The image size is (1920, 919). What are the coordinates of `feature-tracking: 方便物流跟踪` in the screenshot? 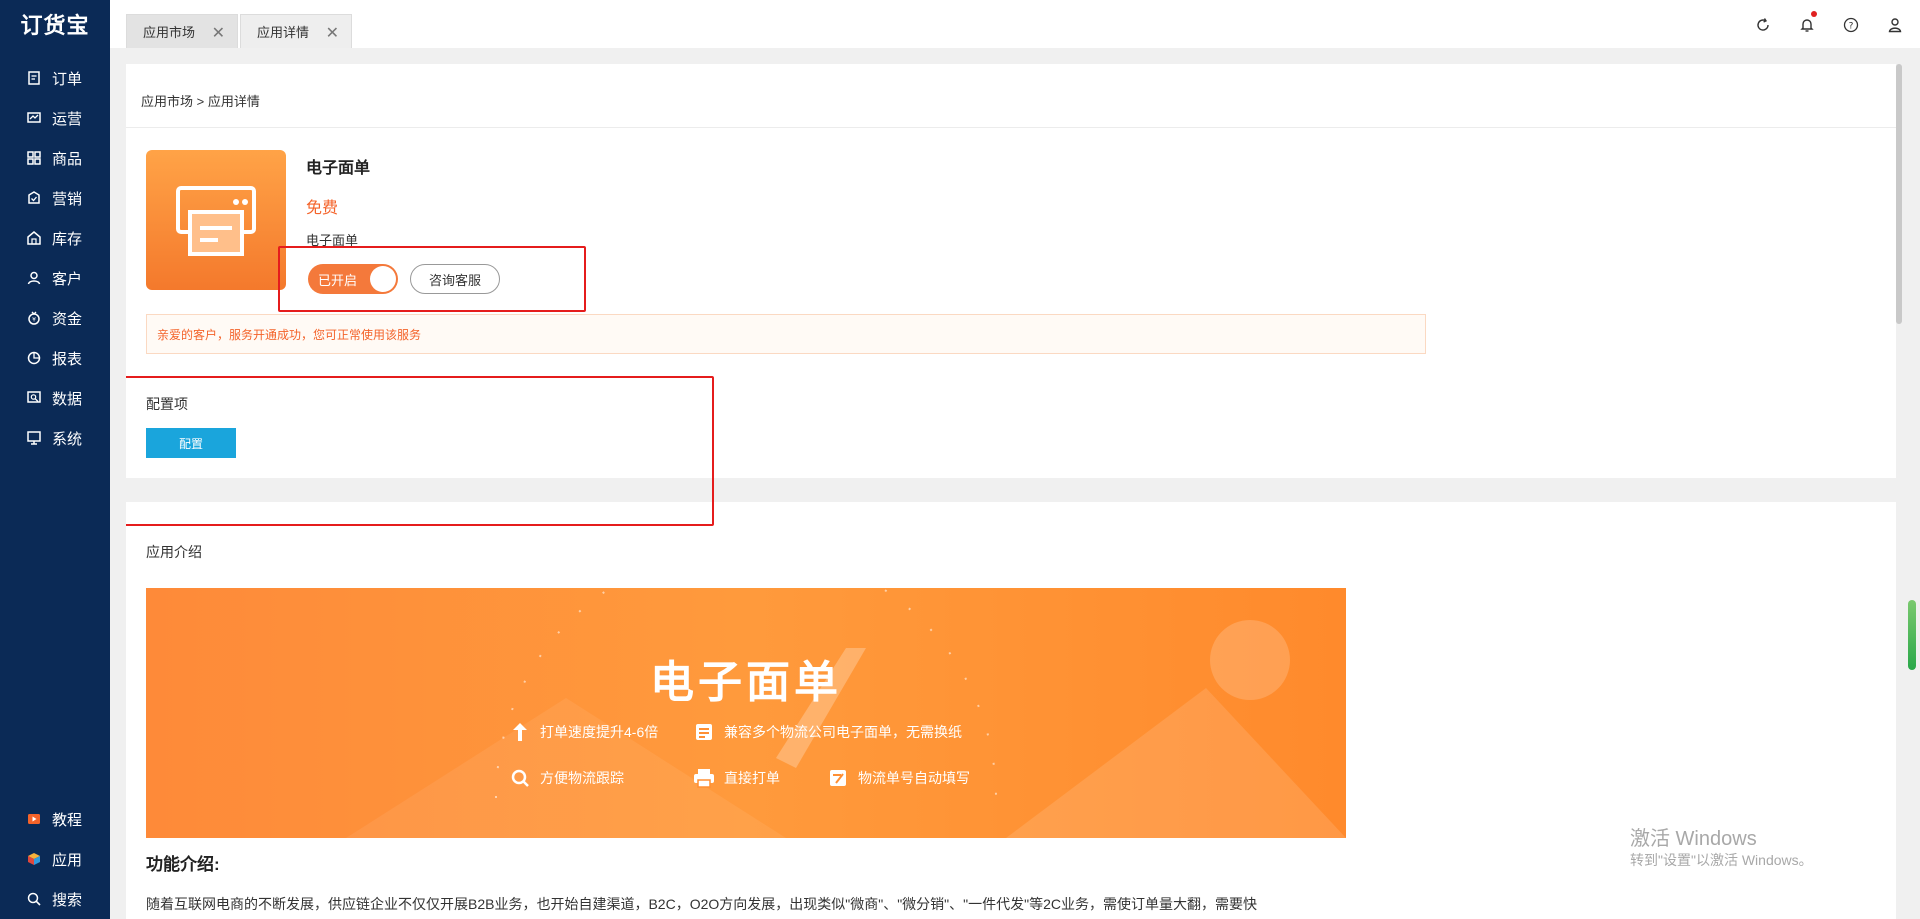 It's located at (566, 778).